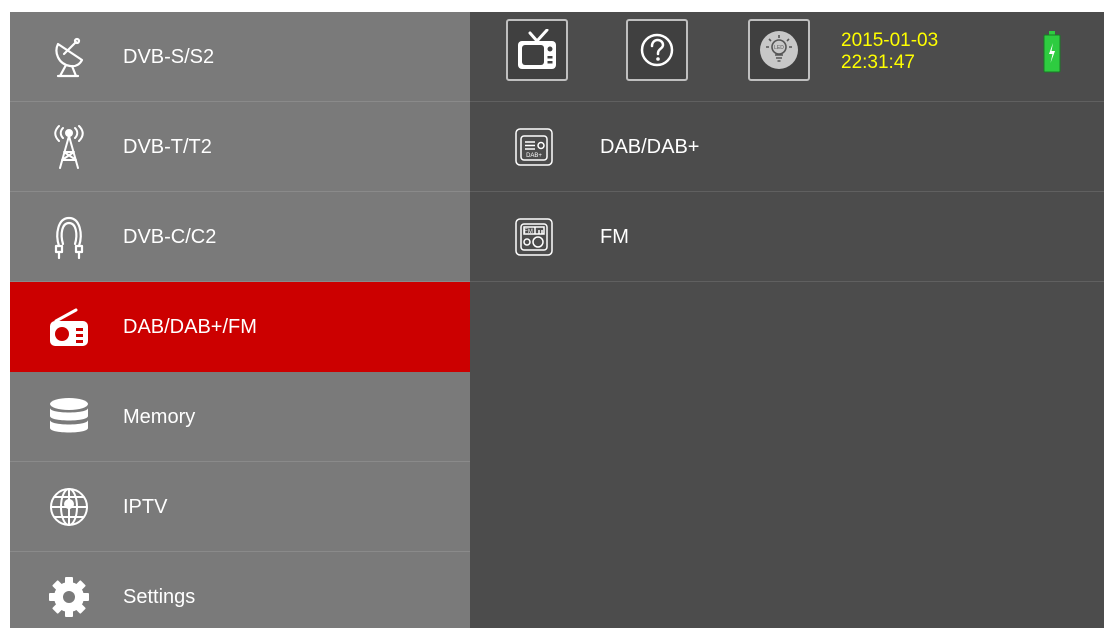 The image size is (1104, 642). What do you see at coordinates (537, 50) in the screenshot?
I see `tv-button` at bounding box center [537, 50].